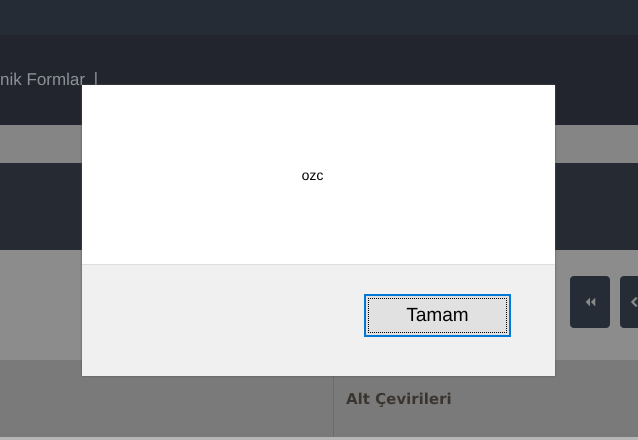  I want to click on breadcrumb-link: nik Formlar, so click(43, 80).